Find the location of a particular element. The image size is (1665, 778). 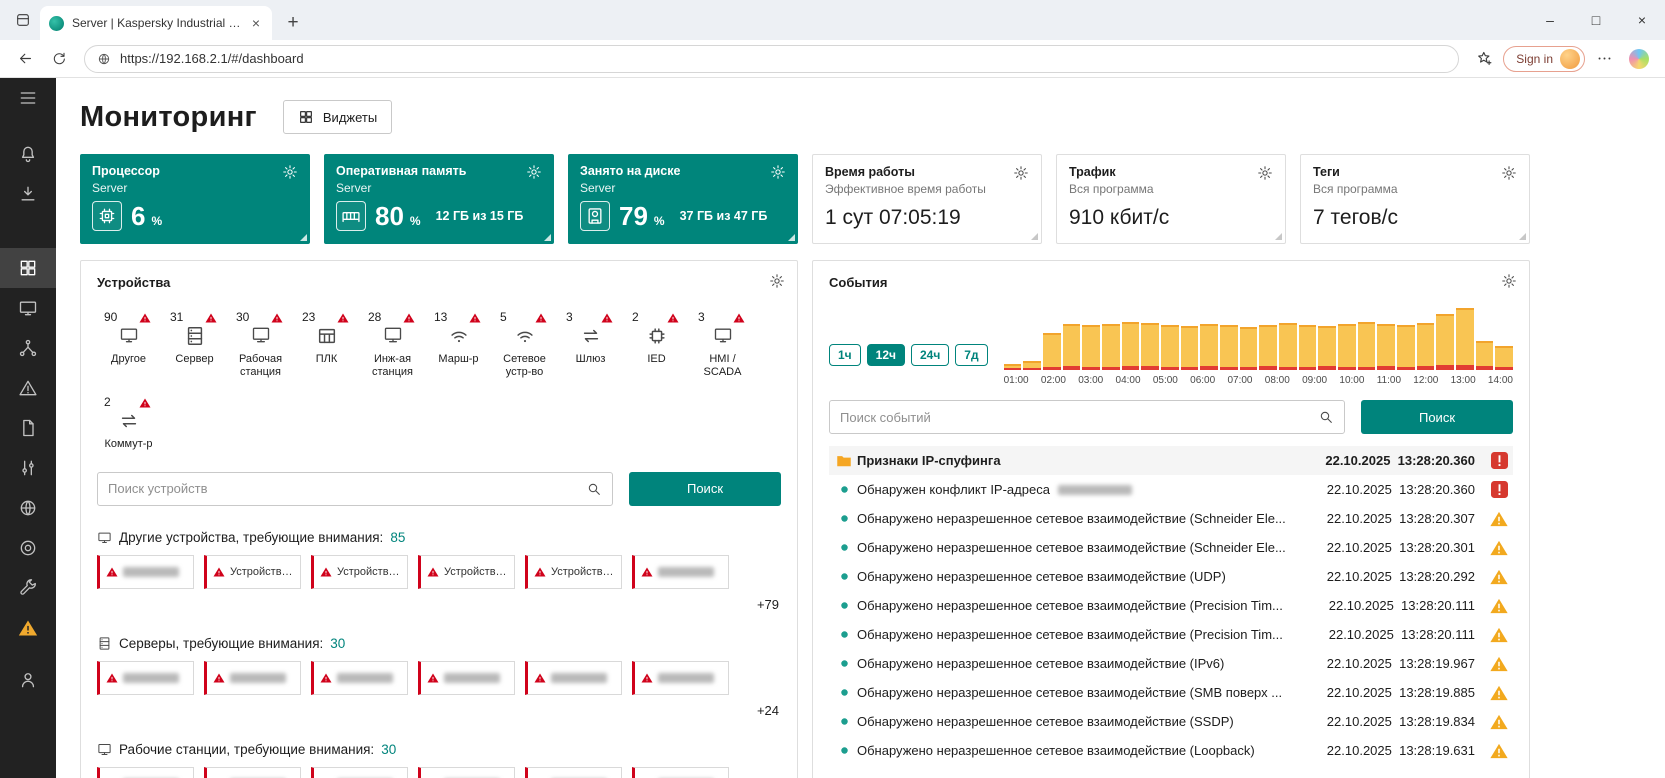

device-search-button: Поиск is located at coordinates (705, 488).